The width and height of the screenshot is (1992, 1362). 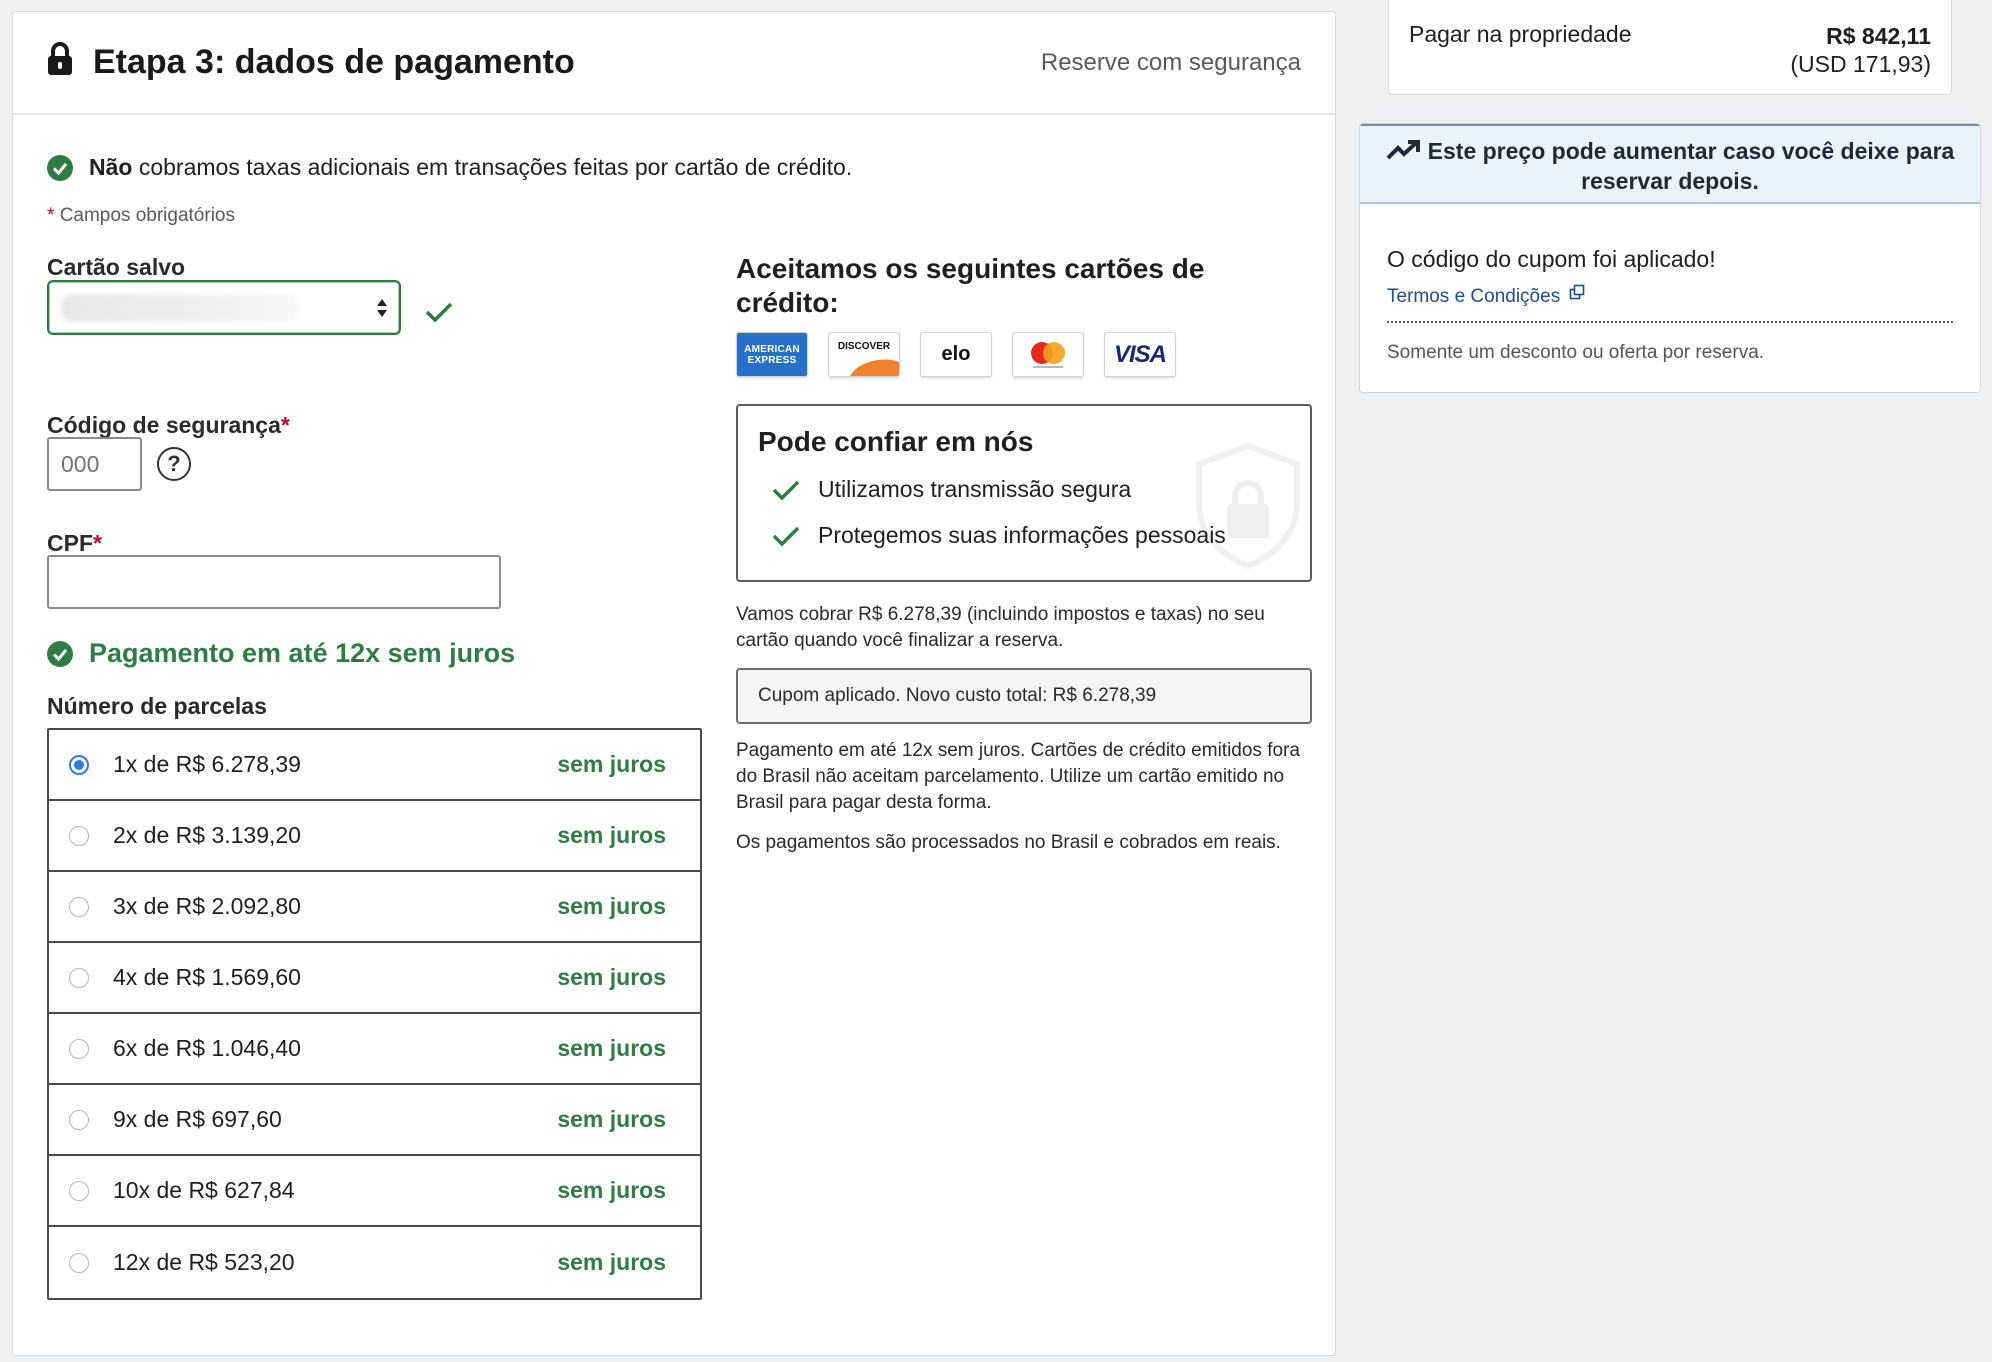 I want to click on saved-card-select, so click(x=224, y=307).